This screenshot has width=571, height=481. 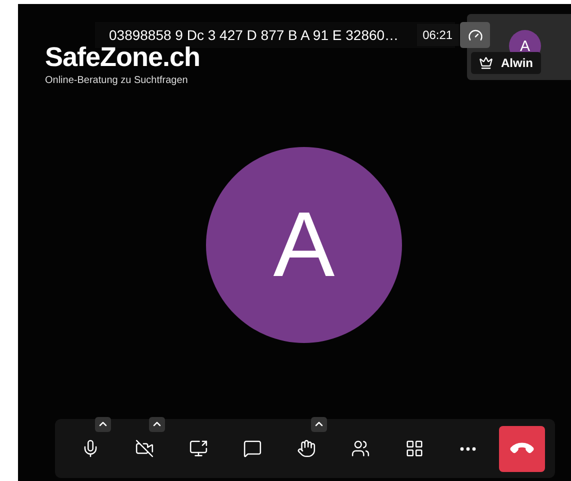 What do you see at coordinates (144, 448) in the screenshot?
I see `camera-off-icon` at bounding box center [144, 448].